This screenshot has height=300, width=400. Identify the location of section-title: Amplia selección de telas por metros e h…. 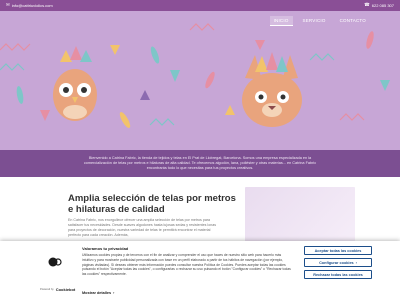
(152, 204).